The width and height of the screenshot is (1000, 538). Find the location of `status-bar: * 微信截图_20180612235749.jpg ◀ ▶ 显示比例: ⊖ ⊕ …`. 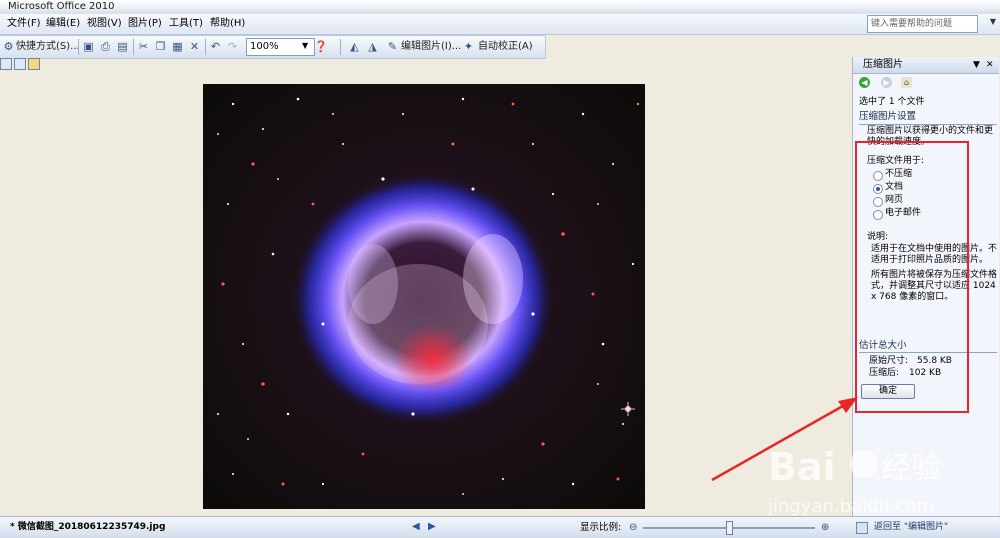

status-bar: * 微信截图_20180612235749.jpg ◀ ▶ 显示比例: ⊖ ⊕ … is located at coordinates (500, 527).